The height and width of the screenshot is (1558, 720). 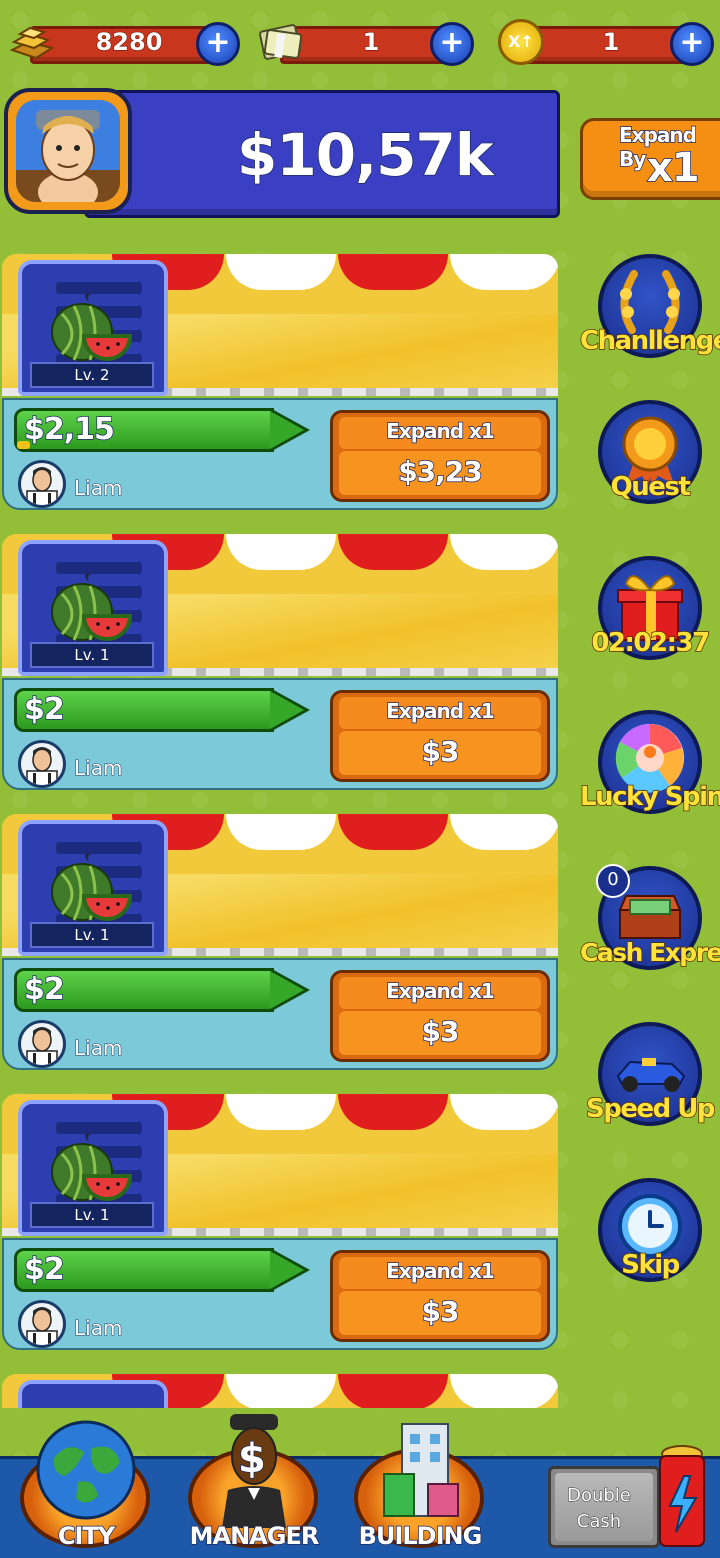 What do you see at coordinates (218, 44) in the screenshot?
I see `add-gold-button: +` at bounding box center [218, 44].